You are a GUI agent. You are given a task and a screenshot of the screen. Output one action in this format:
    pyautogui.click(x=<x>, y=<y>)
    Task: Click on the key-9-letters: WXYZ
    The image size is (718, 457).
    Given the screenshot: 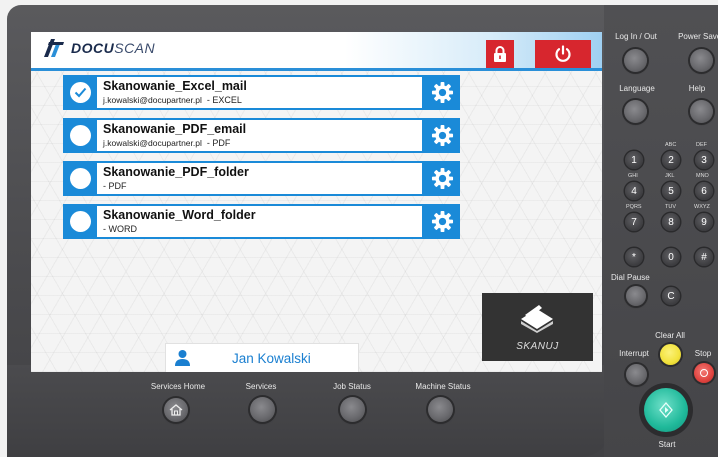 What is the action you would take?
    pyautogui.click(x=702, y=207)
    